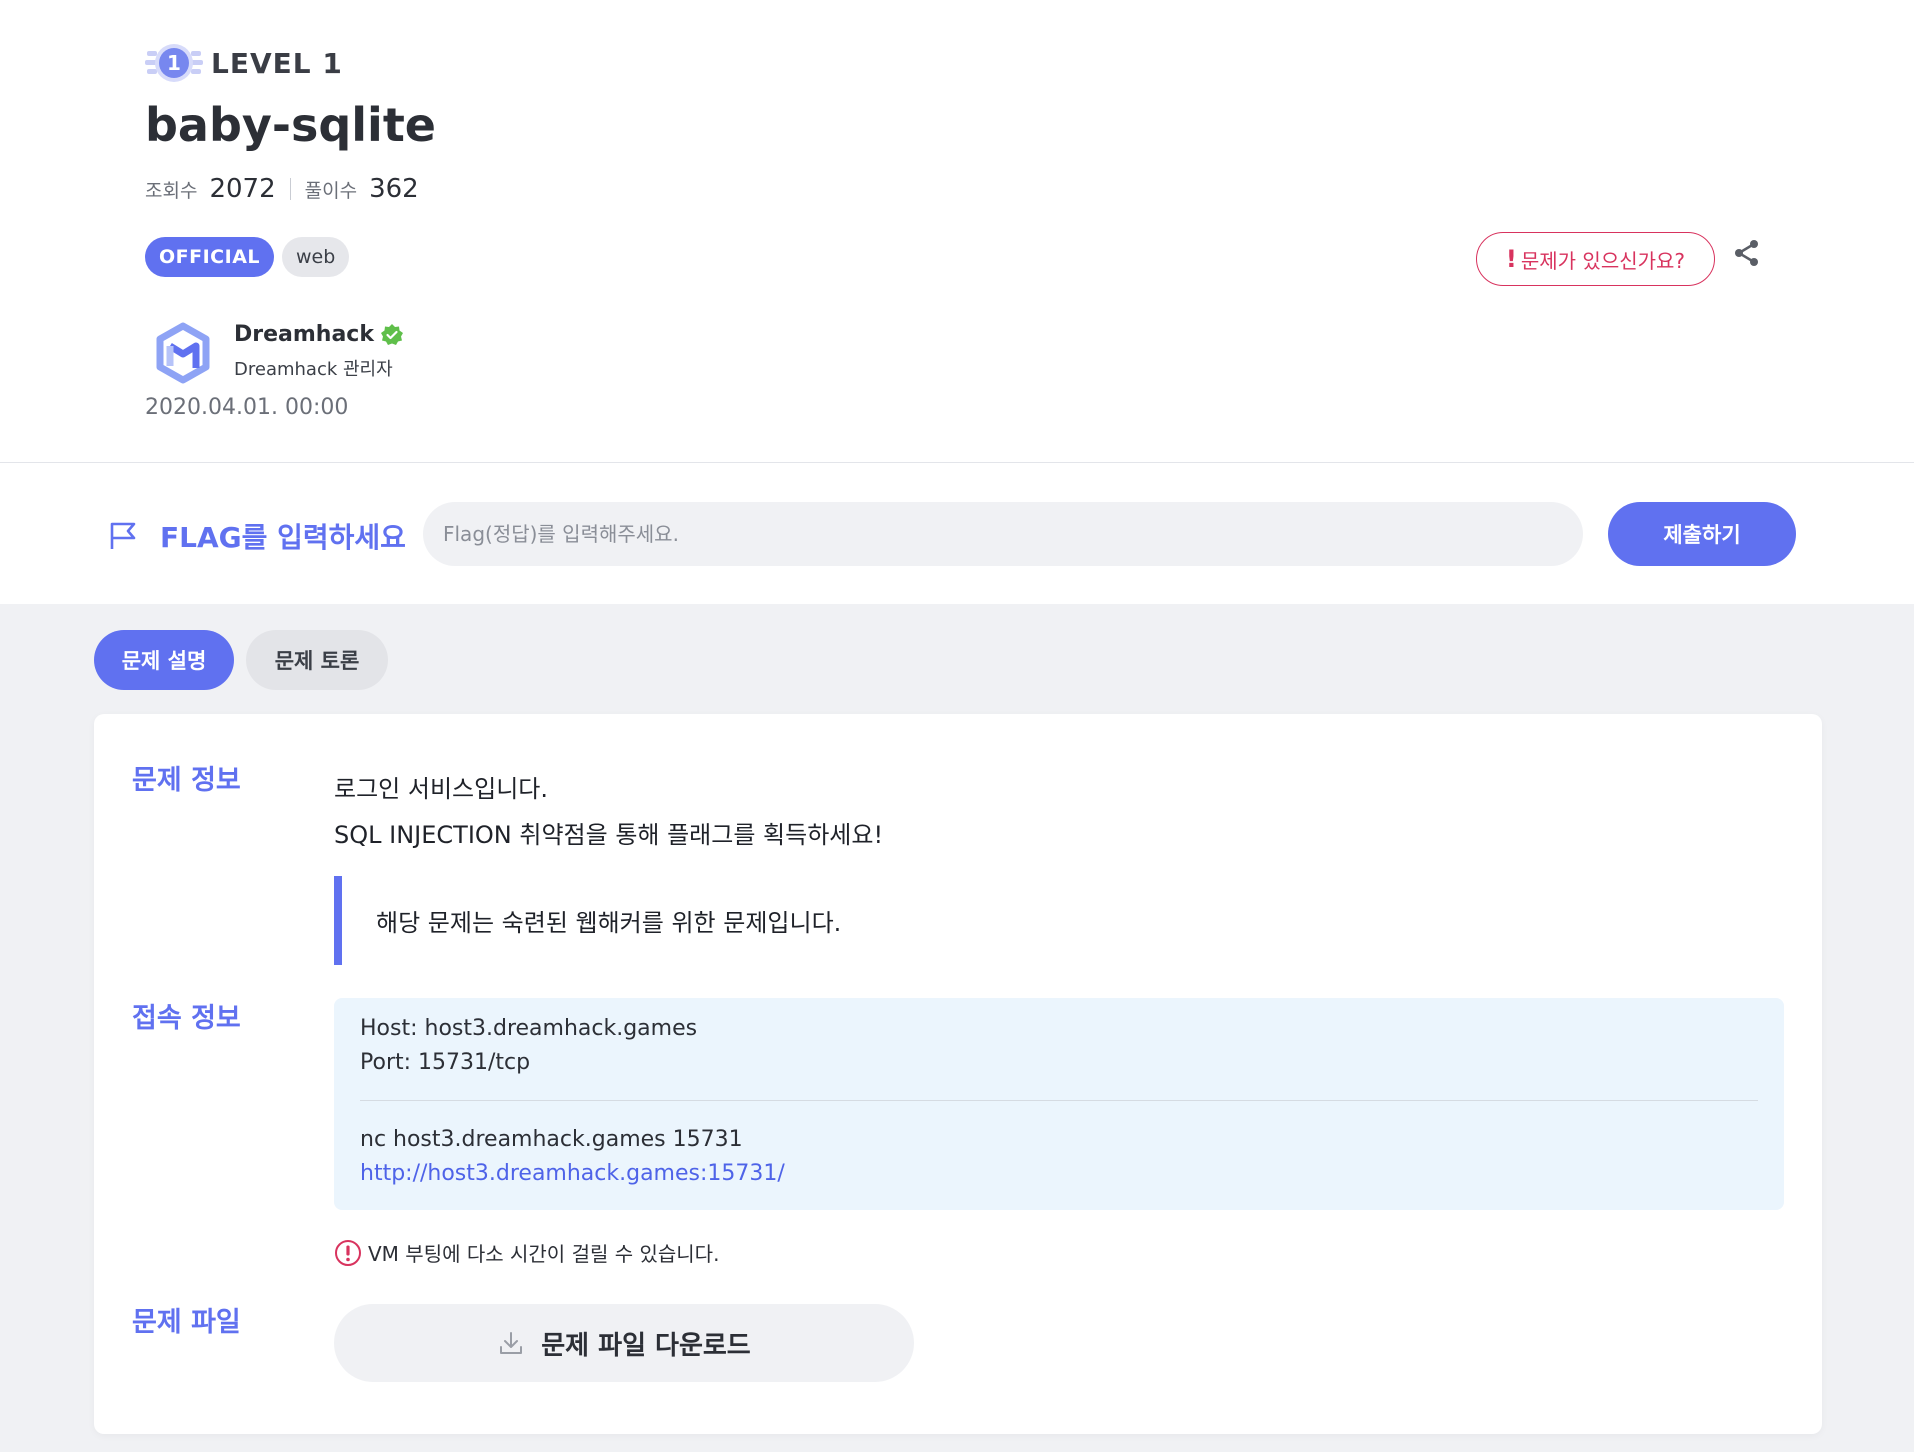  What do you see at coordinates (1511, 259) in the screenshot?
I see `alert-mark-icon: !` at bounding box center [1511, 259].